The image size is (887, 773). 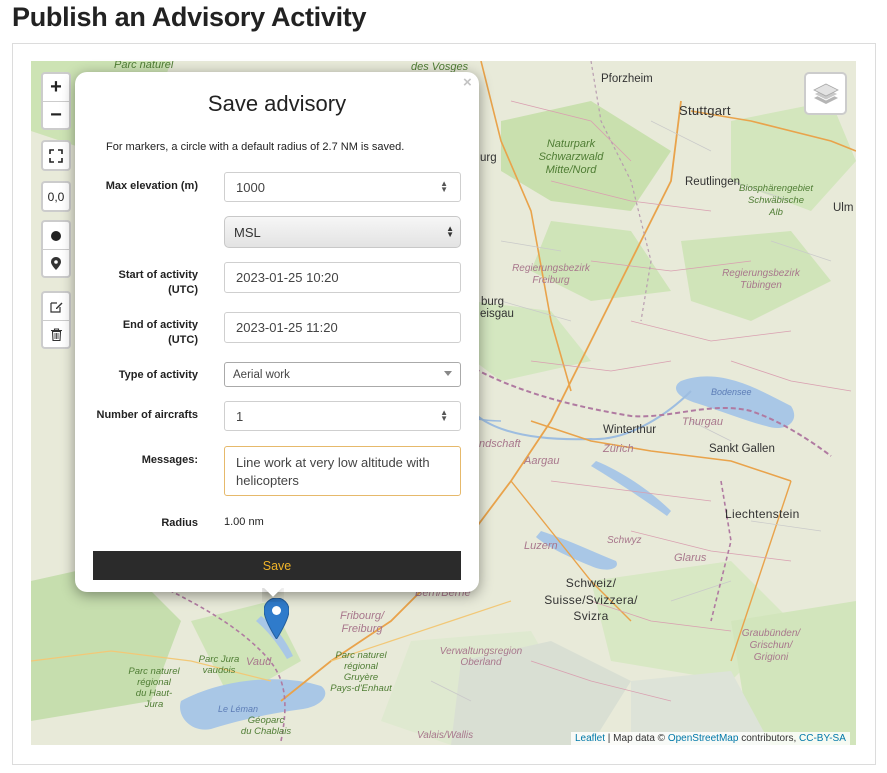 What do you see at coordinates (179, 523) in the screenshot?
I see `radius-label: Radius` at bounding box center [179, 523].